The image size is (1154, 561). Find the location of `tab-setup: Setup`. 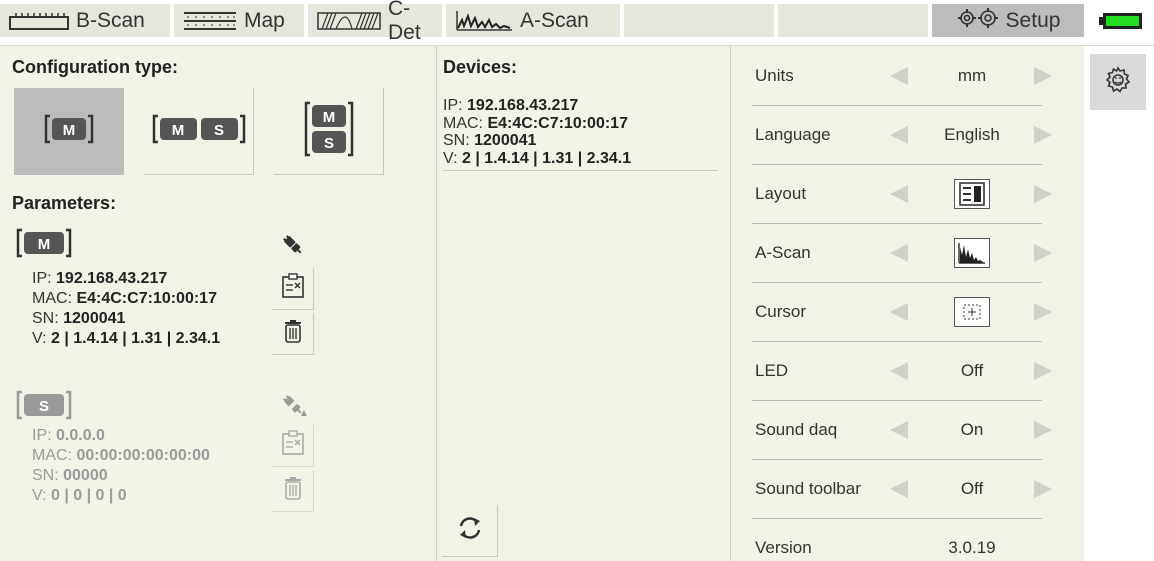

tab-setup: Setup is located at coordinates (1008, 20).